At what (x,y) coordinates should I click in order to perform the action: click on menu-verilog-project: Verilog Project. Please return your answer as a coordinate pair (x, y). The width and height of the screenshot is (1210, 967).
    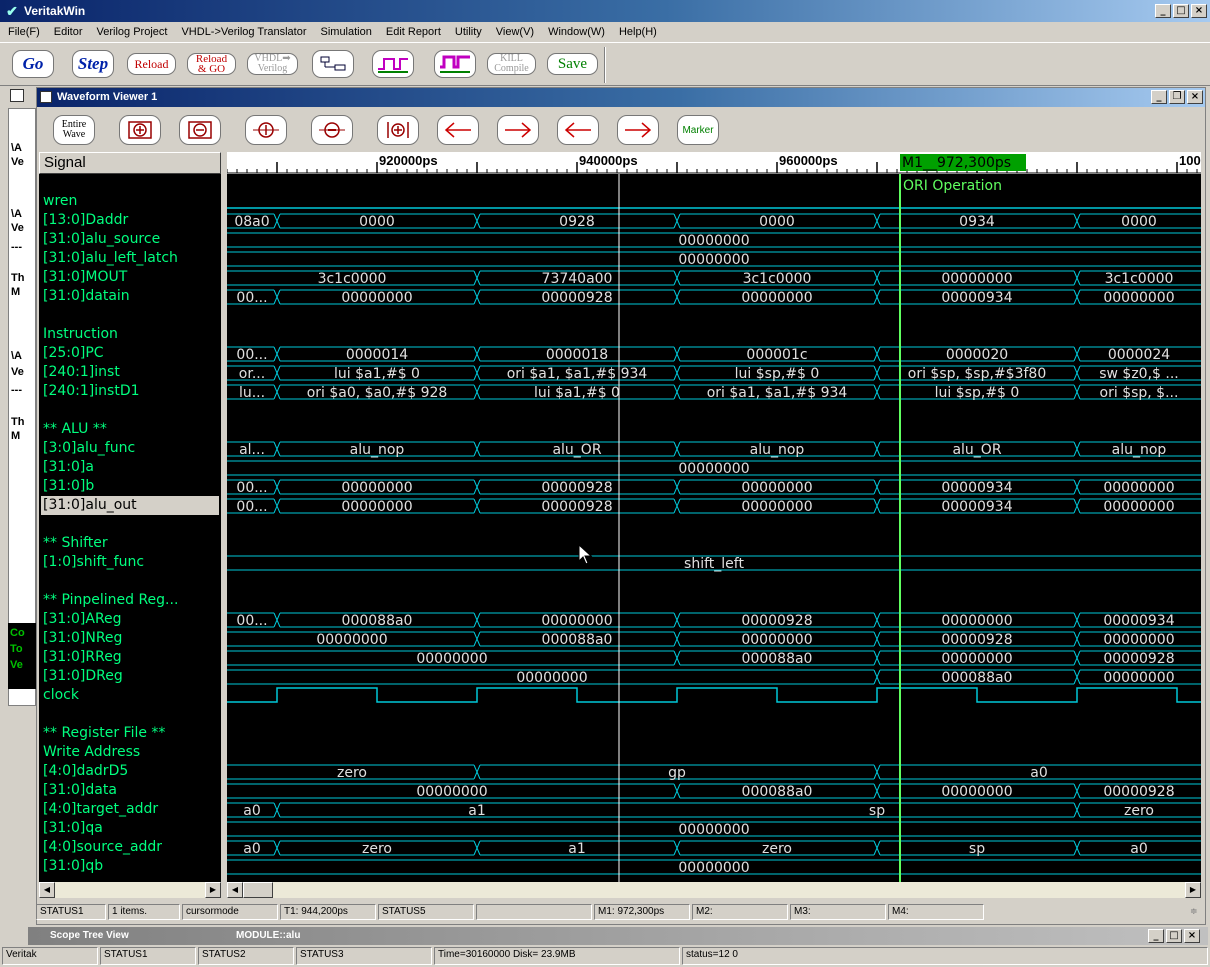
    Looking at the image, I should click on (131, 32).